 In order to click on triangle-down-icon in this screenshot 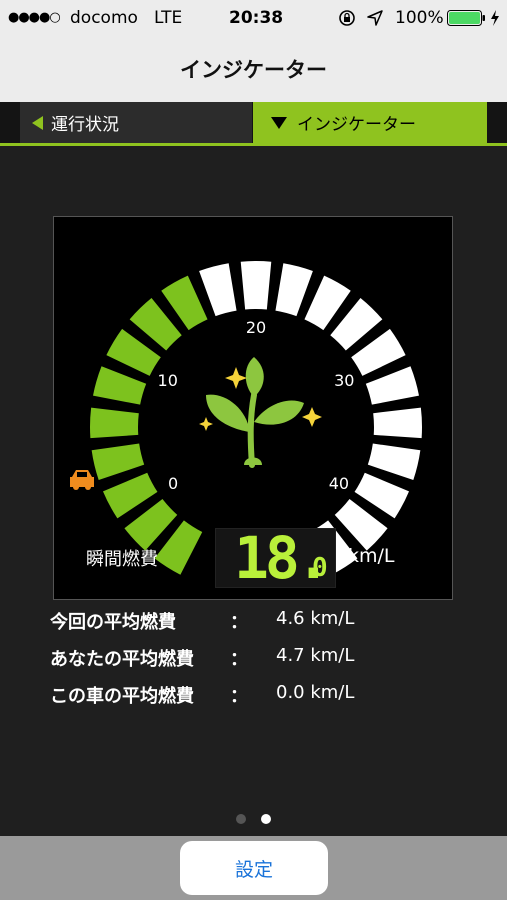, I will do `click(279, 122)`.